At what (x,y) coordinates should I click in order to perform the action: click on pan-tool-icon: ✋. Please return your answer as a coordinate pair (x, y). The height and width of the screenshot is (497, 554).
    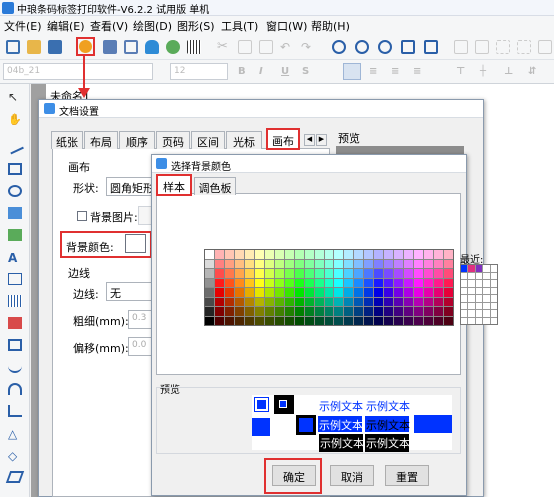
    Looking at the image, I should click on (15, 119).